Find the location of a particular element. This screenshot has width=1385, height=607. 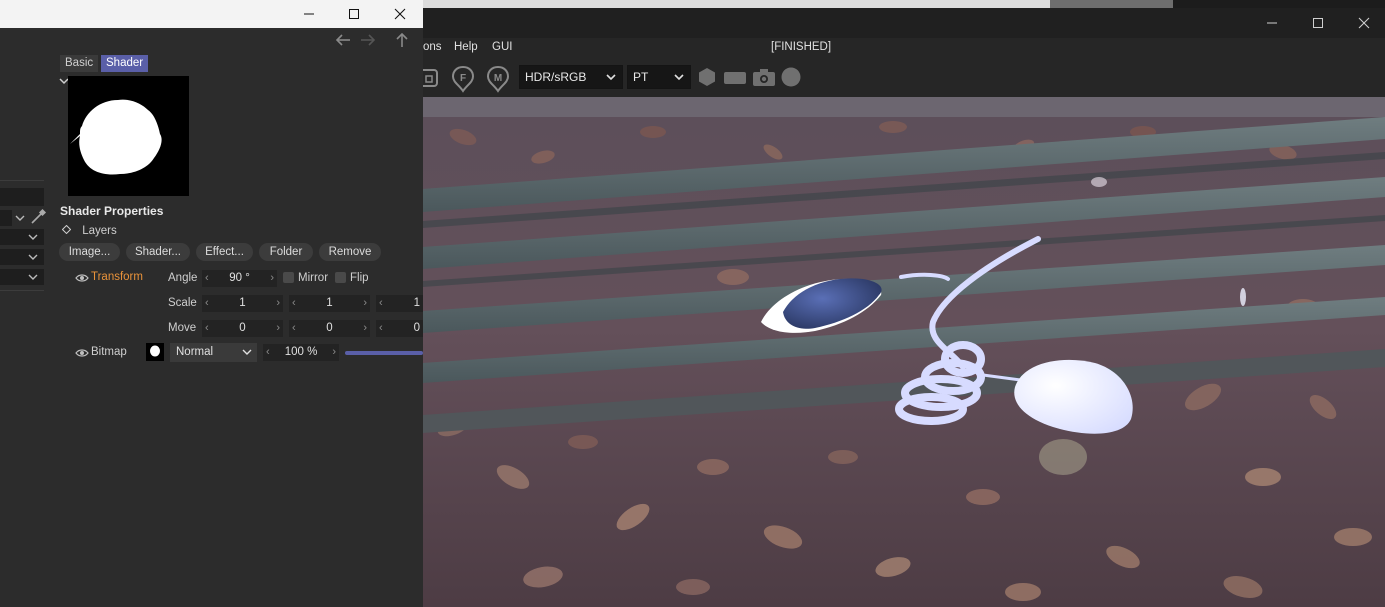

menu-options: ons is located at coordinates (432, 47).